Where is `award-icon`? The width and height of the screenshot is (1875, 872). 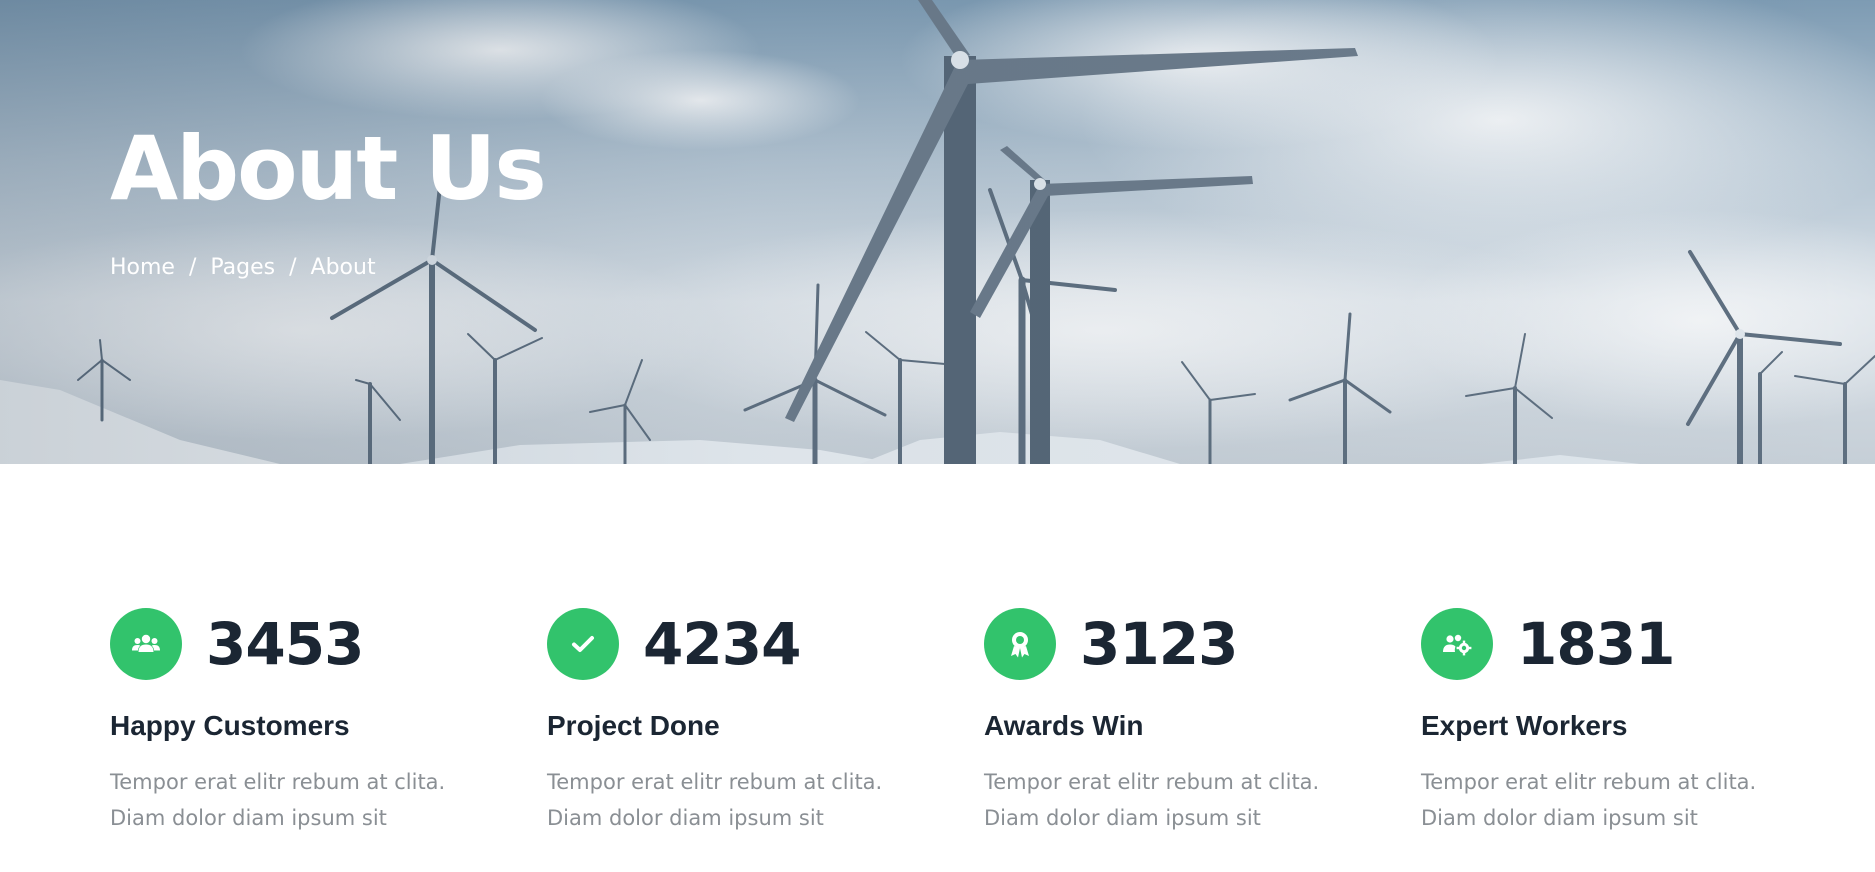 award-icon is located at coordinates (1020, 644).